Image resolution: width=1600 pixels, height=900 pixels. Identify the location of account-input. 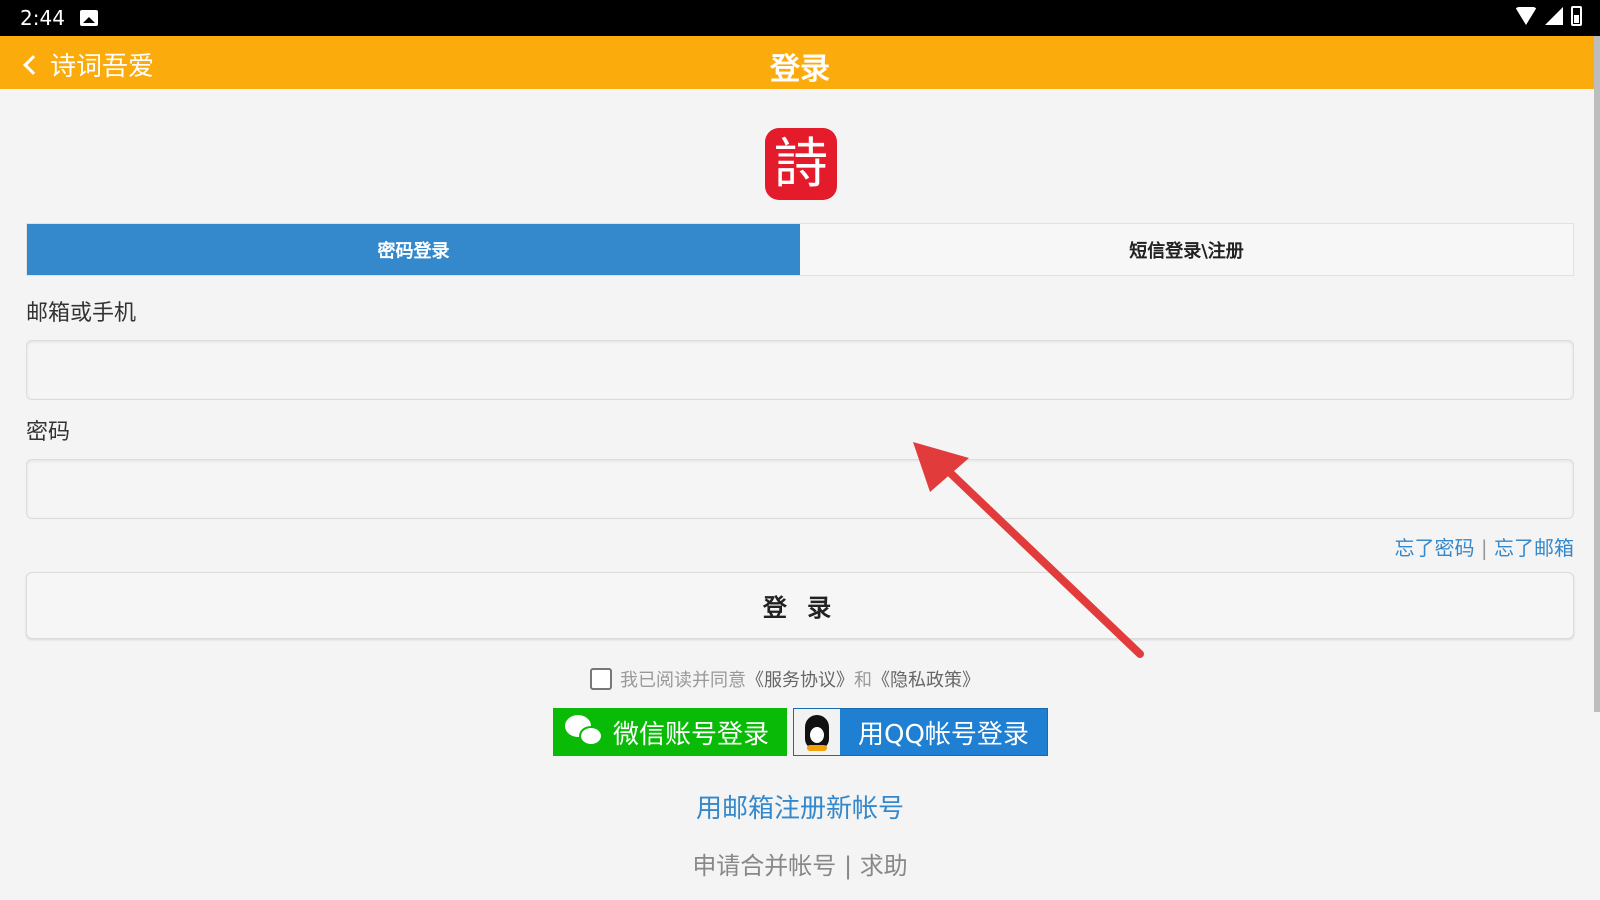
(800, 370).